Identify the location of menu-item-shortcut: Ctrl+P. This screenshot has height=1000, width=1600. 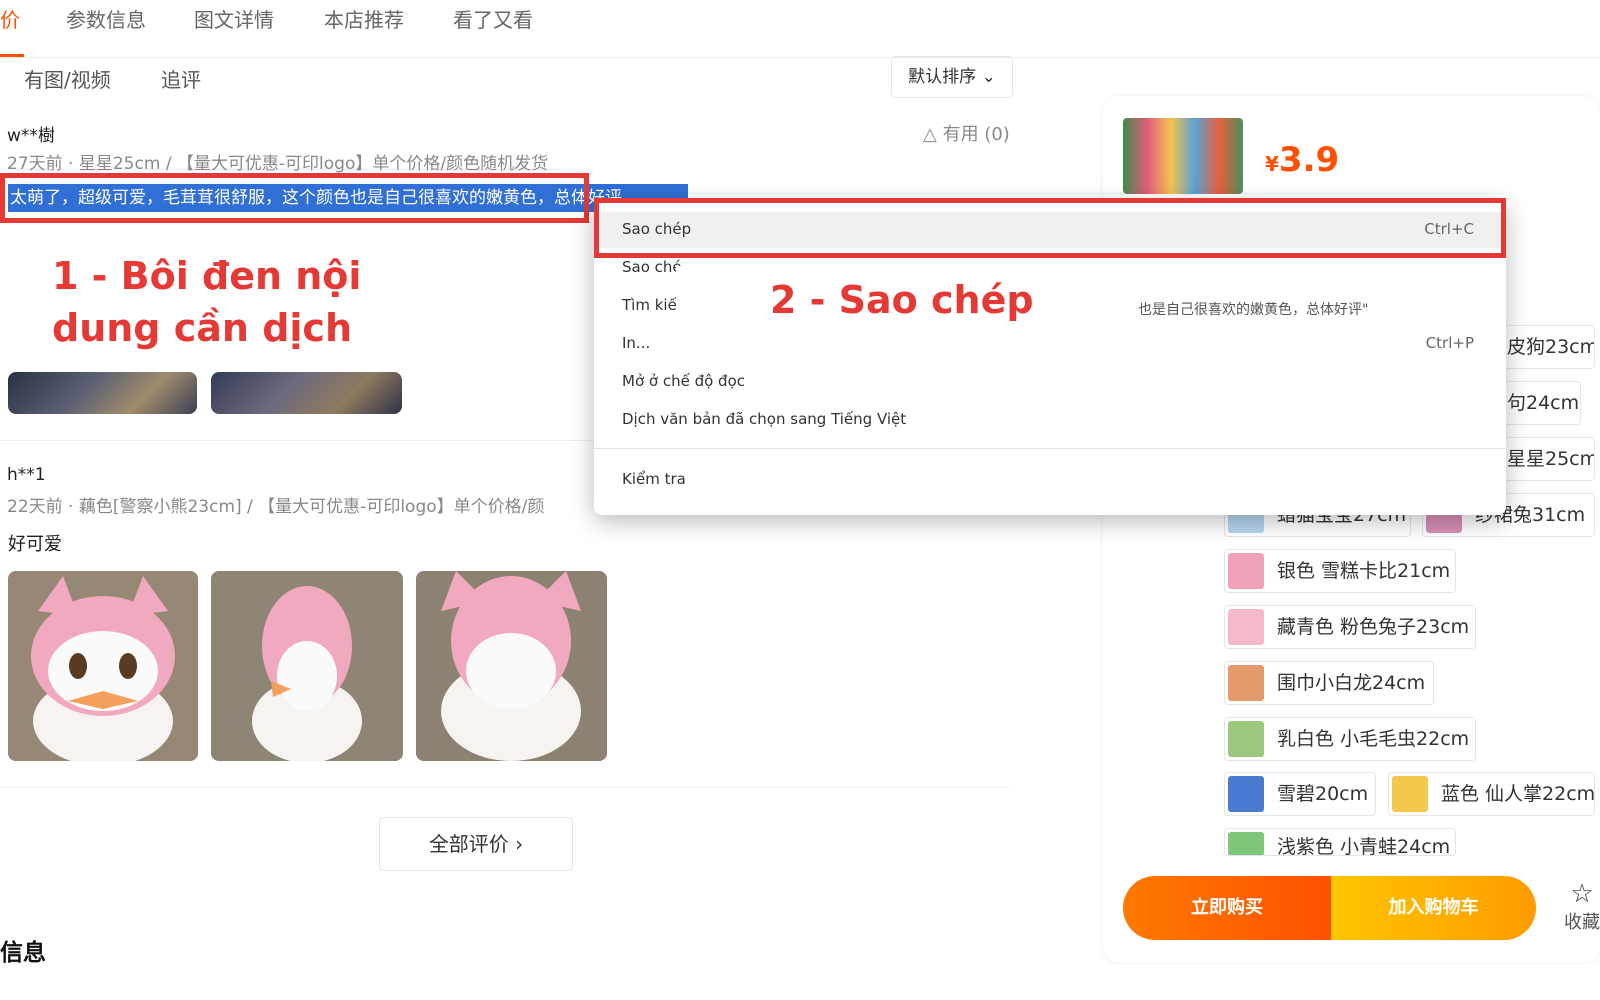
(1449, 343).